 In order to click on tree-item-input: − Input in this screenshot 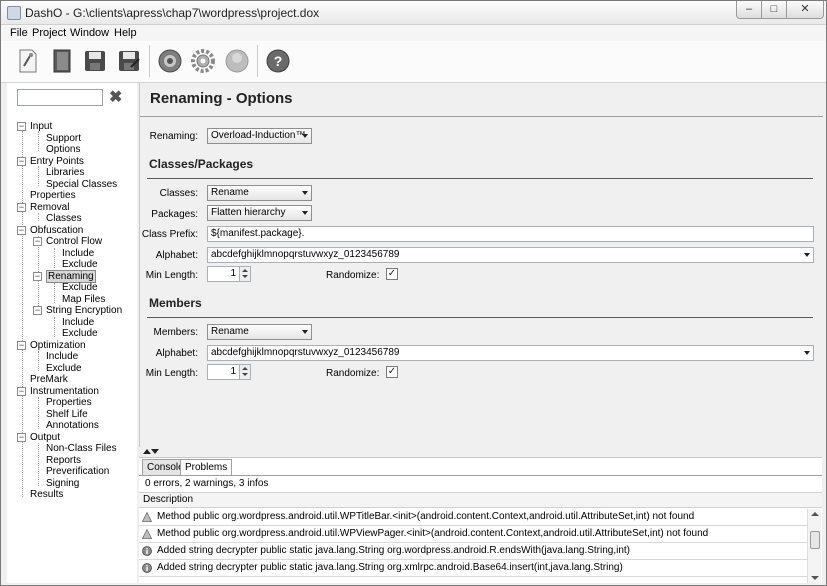, I will do `click(34, 127)`.